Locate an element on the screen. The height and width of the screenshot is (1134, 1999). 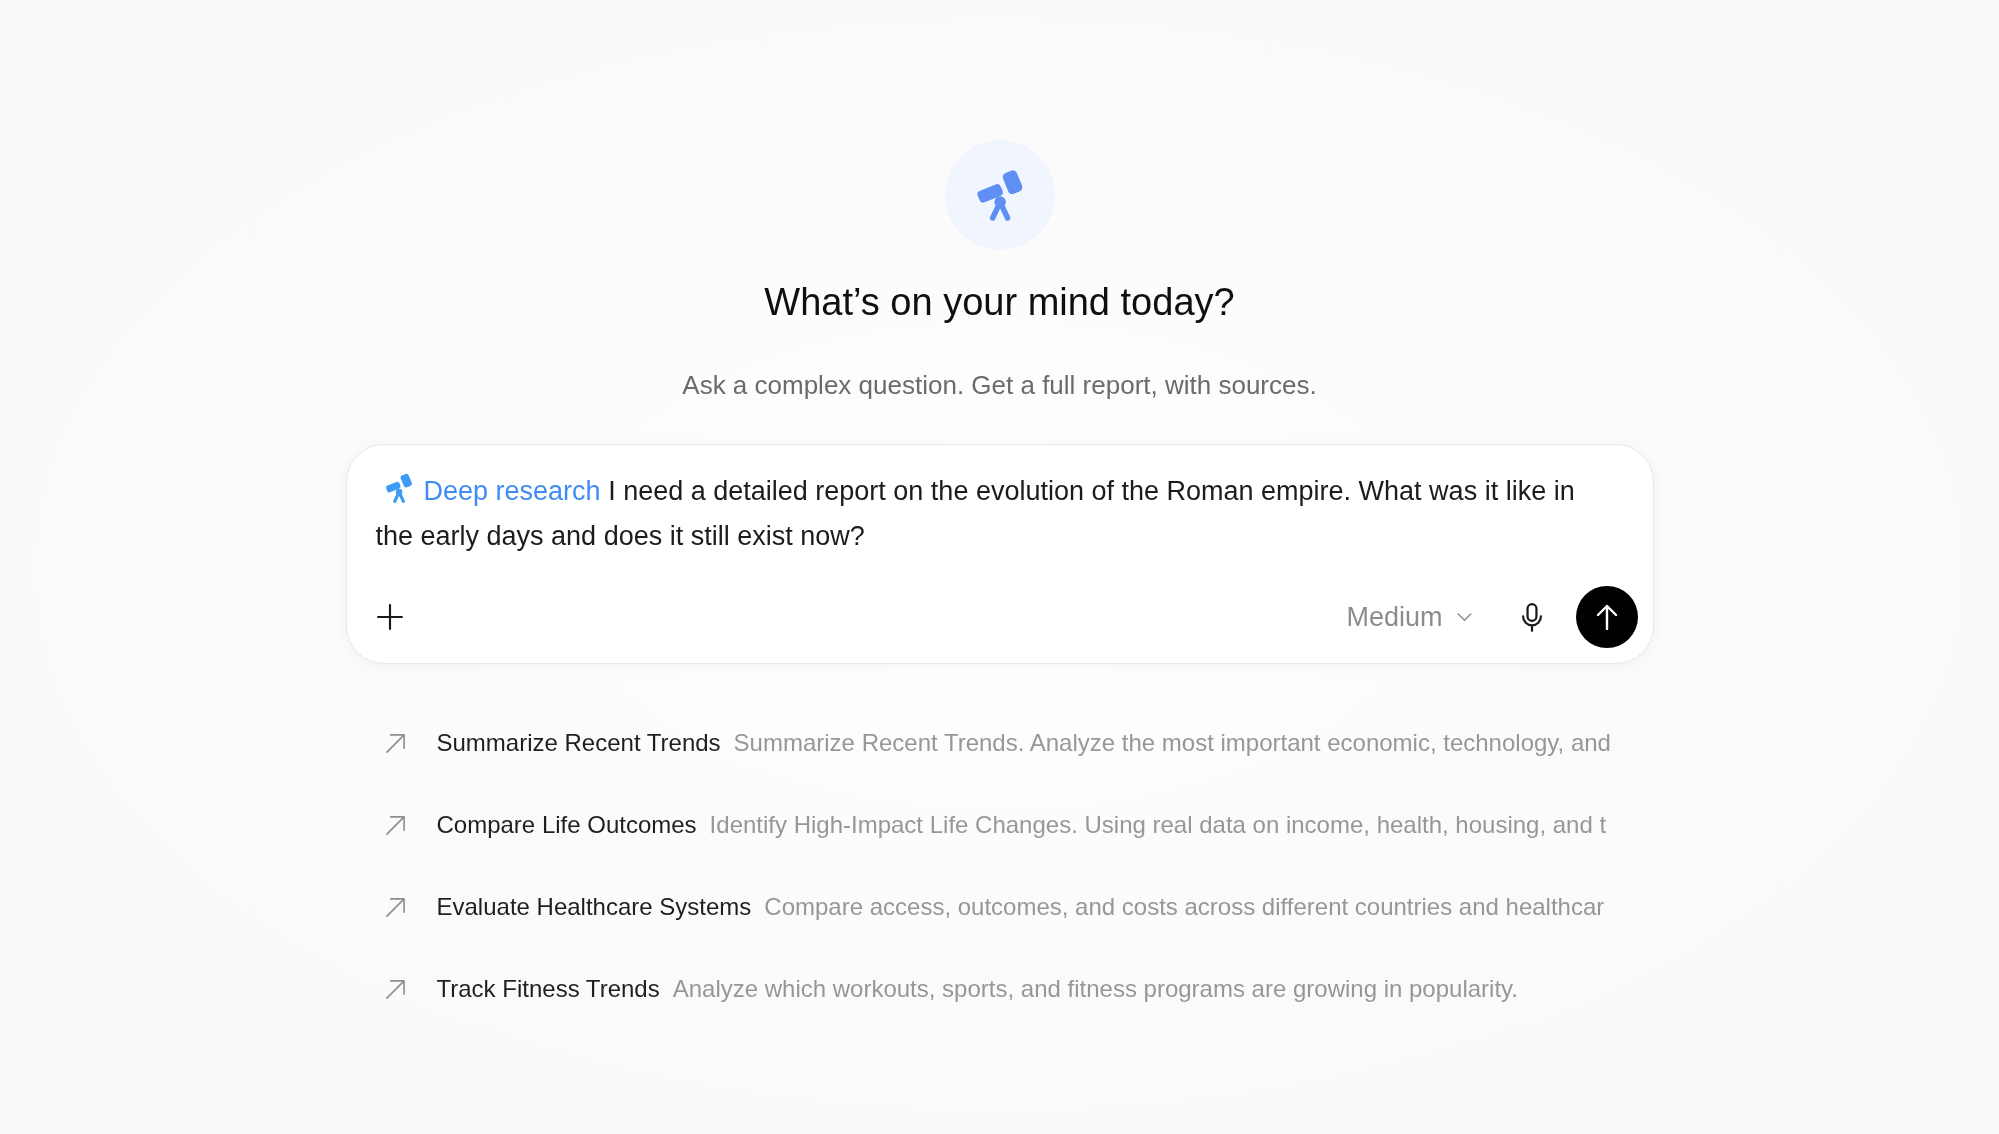
prompt-field: Deep research I need a detailed report on the evolution of the Roman empire. What was it like in the early days and does it still exist now? is located at coordinates (1006, 514).